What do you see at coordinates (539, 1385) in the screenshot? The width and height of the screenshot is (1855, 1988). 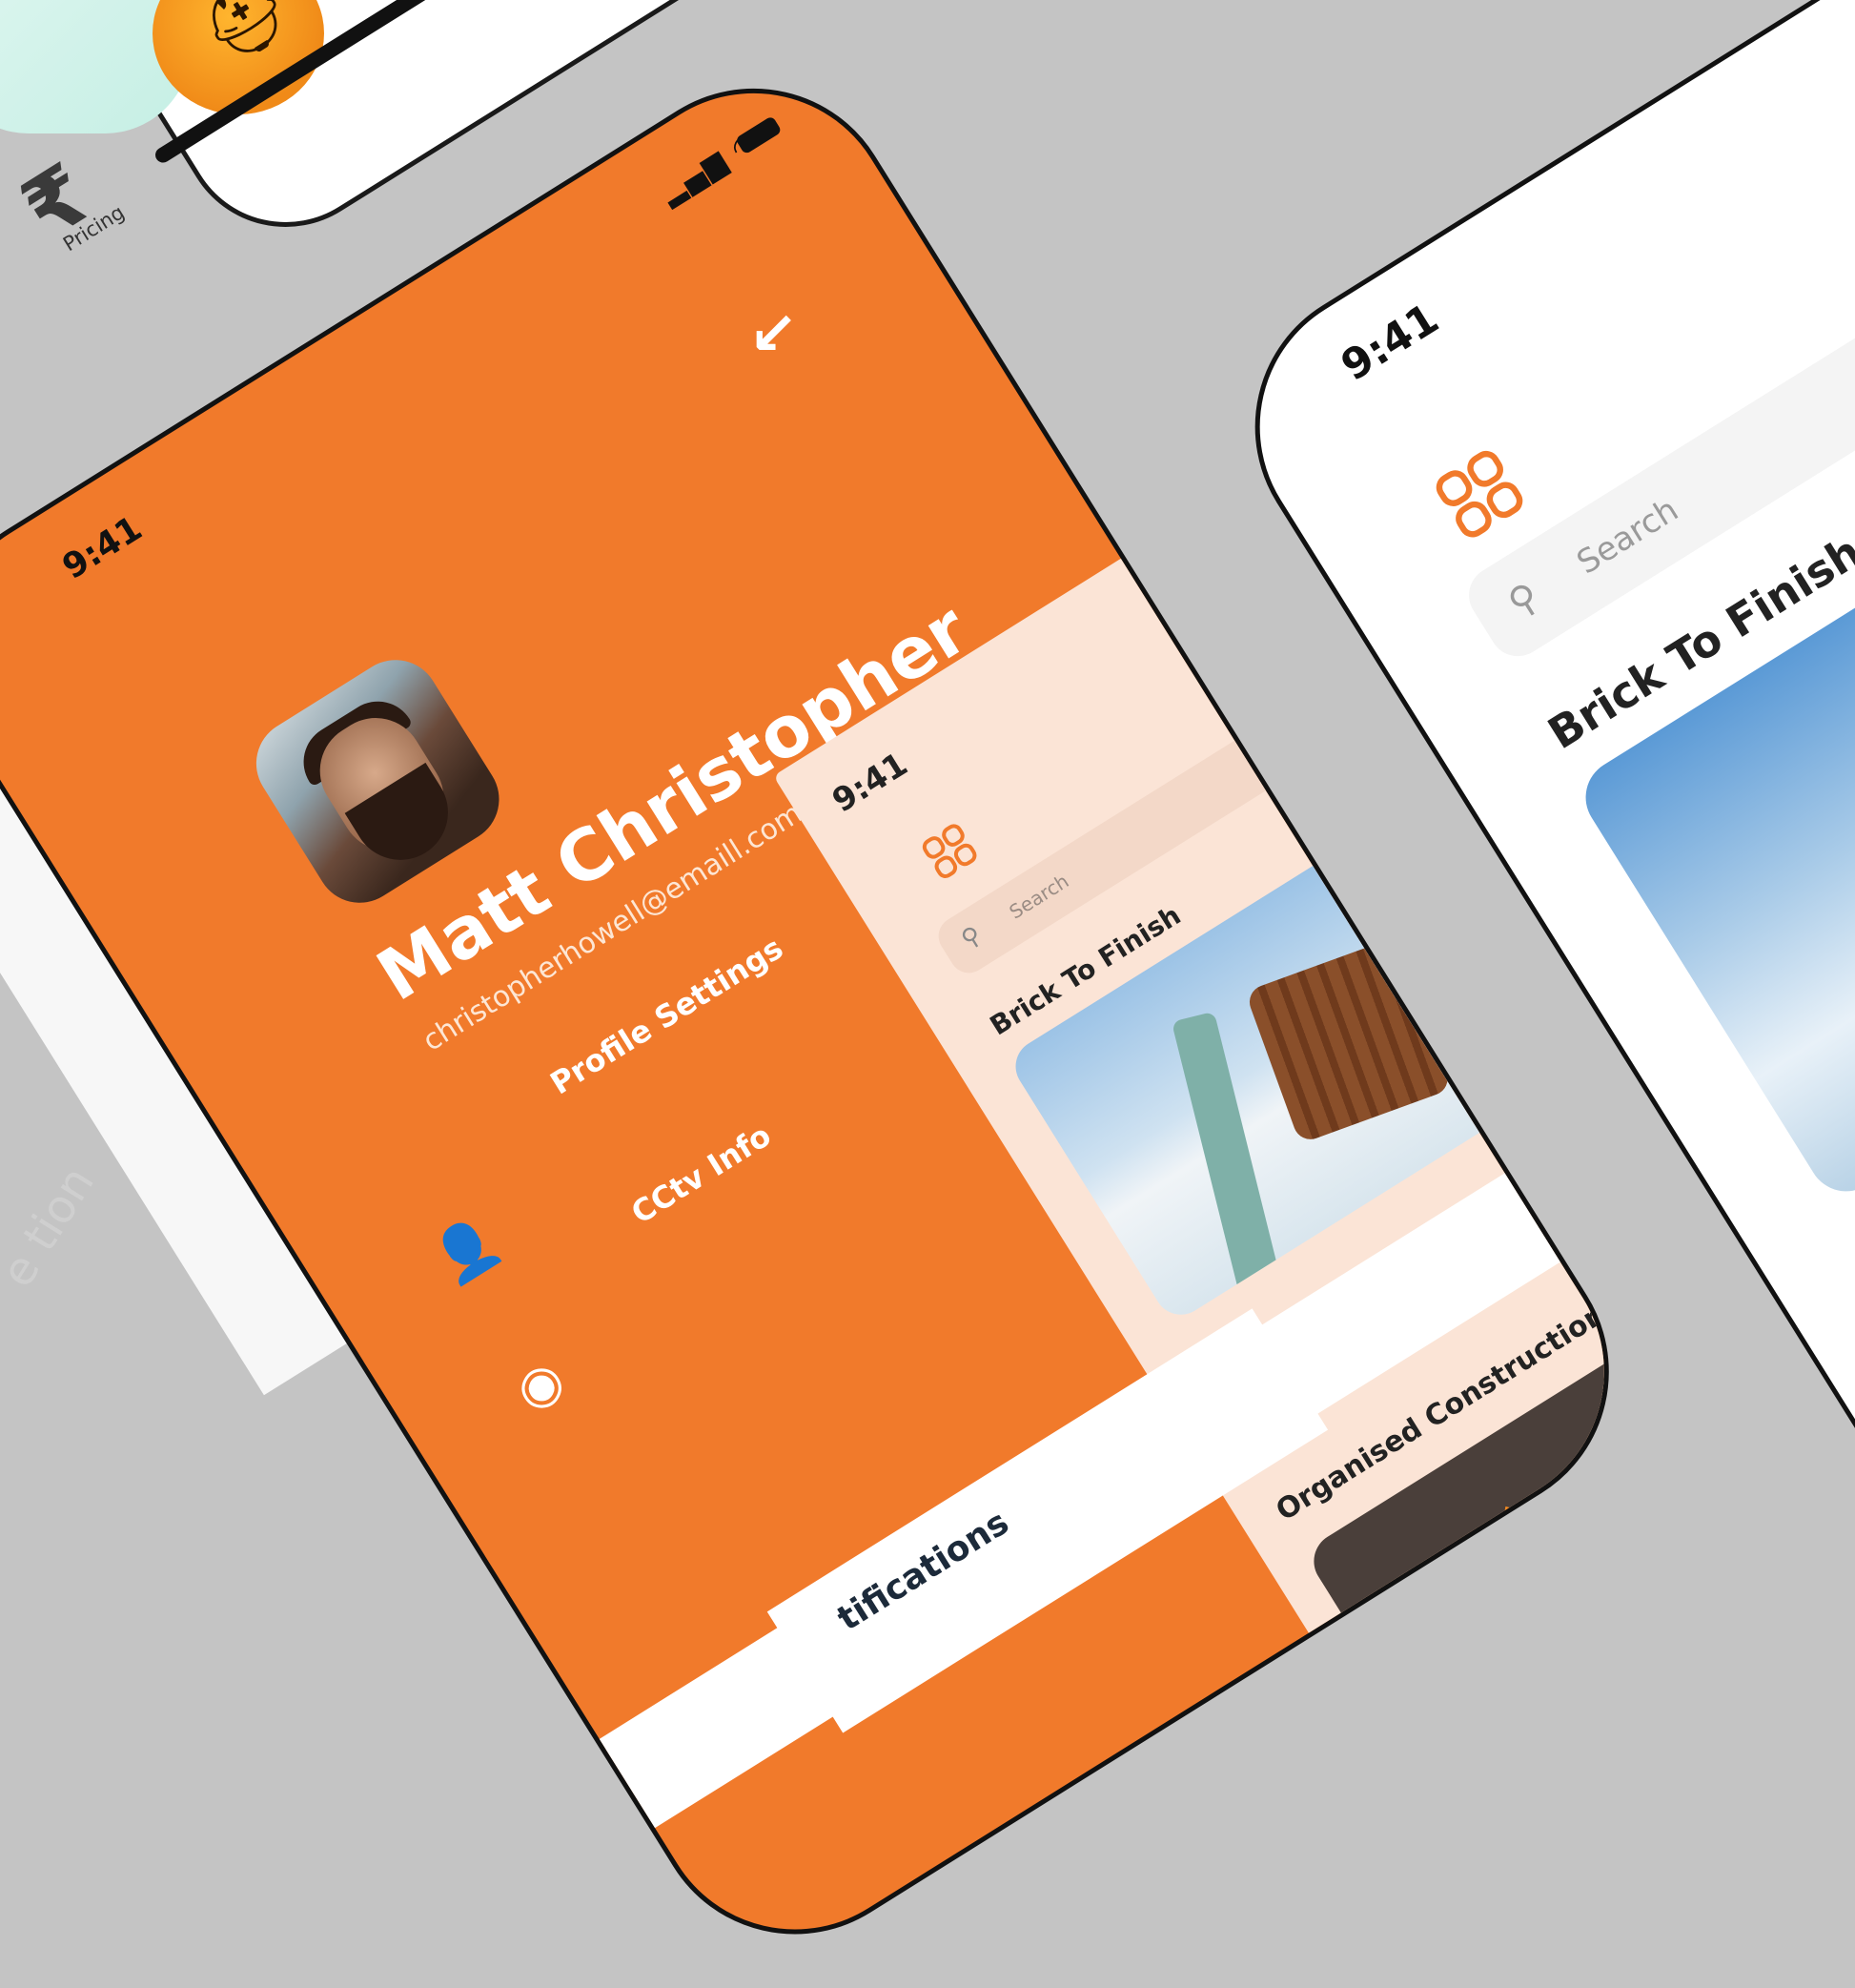 I see `cctv-camera-icon: ◉` at bounding box center [539, 1385].